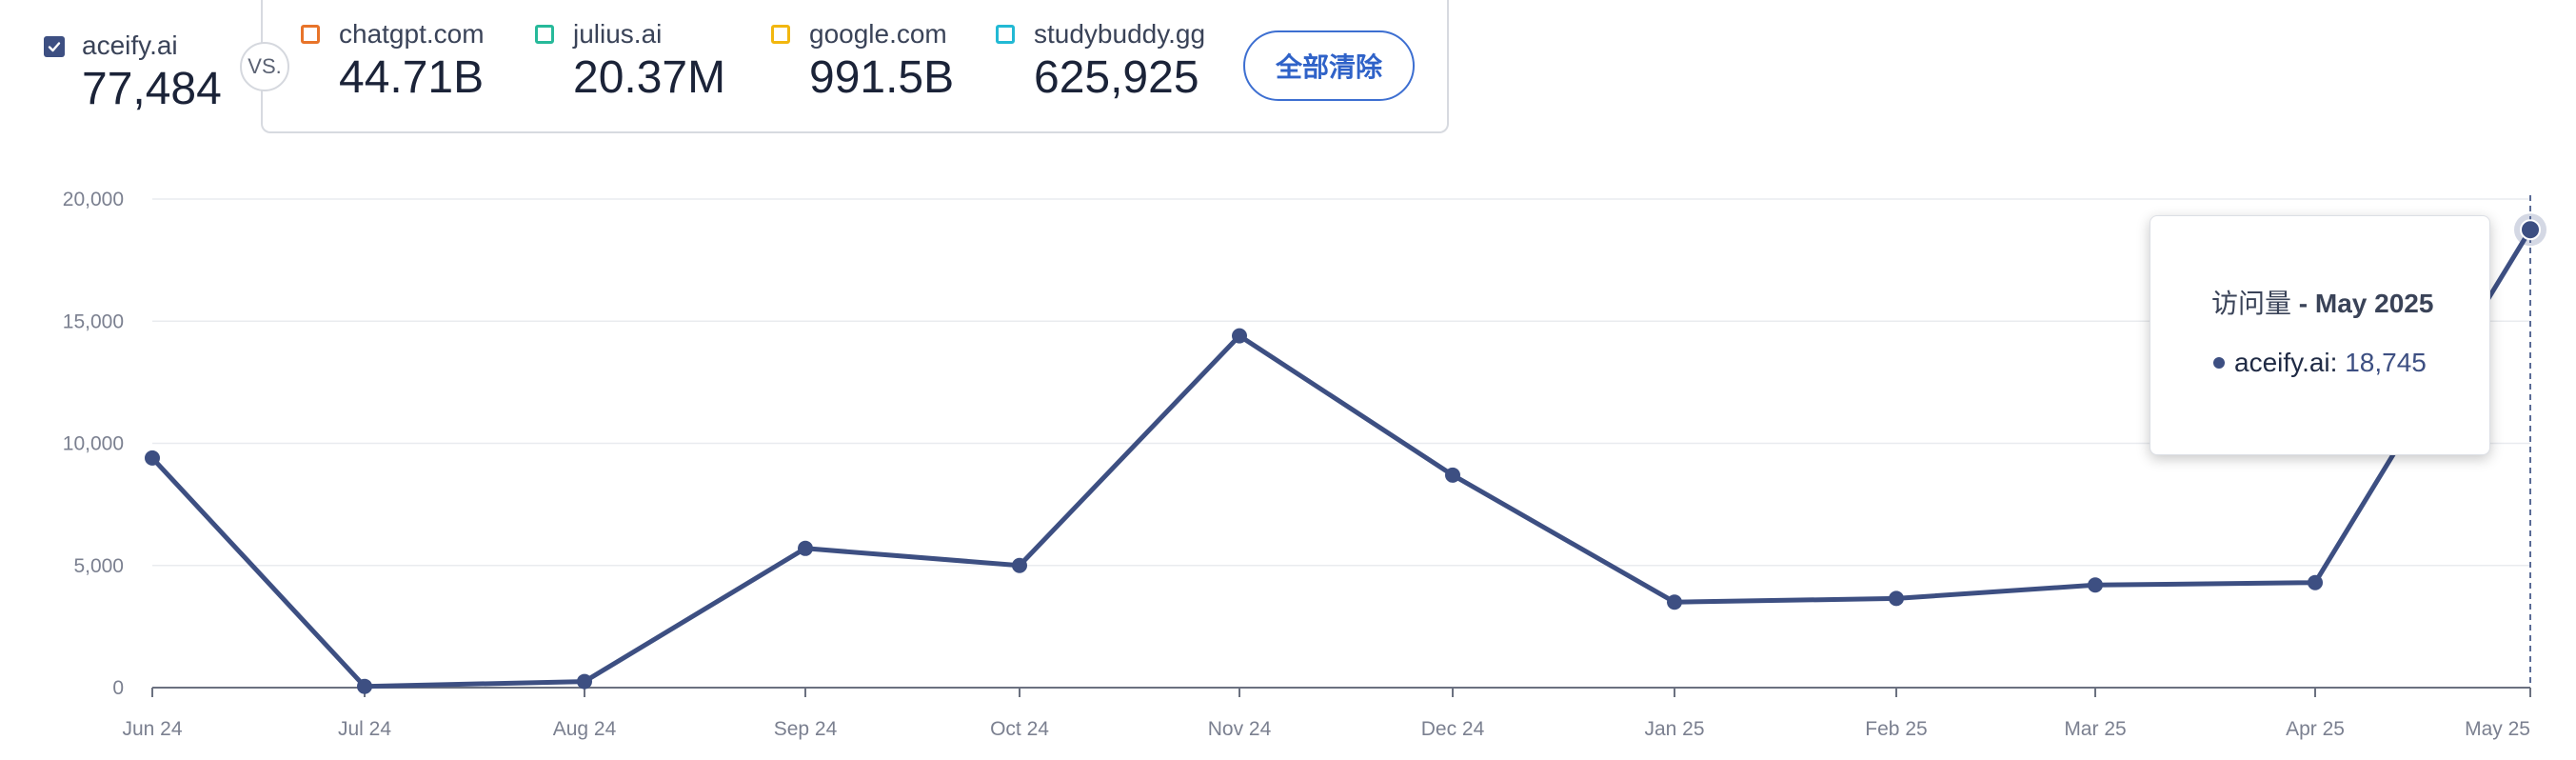  Describe the element at coordinates (2315, 729) in the screenshot. I see `x-tick-label: Apr 25` at that location.